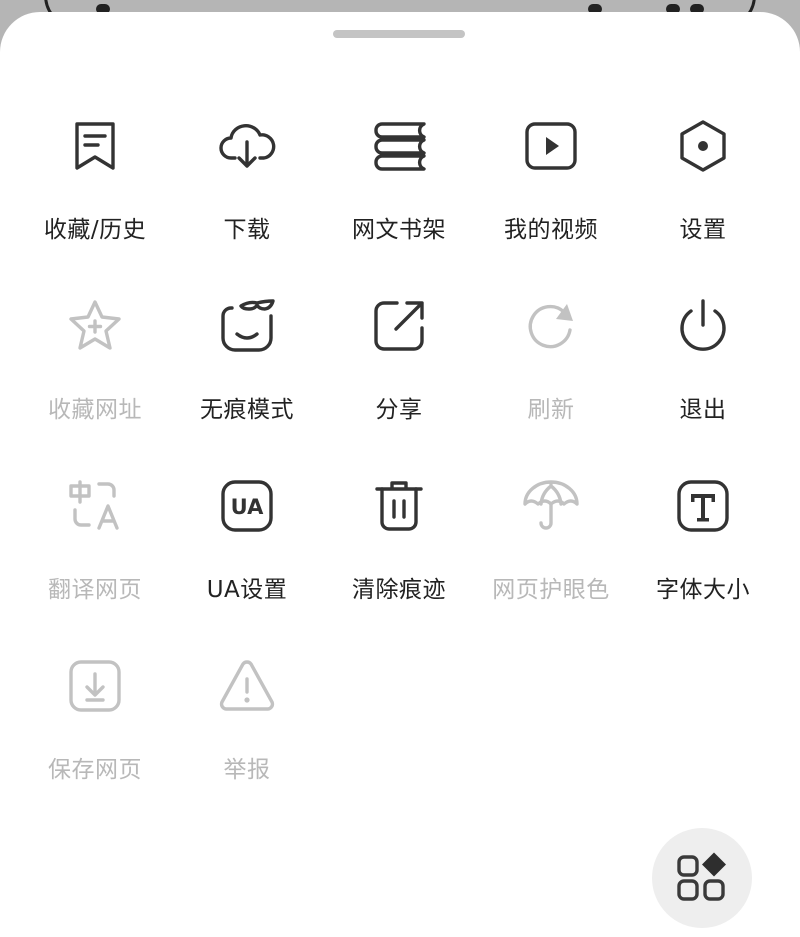  Describe the element at coordinates (399, 326) in the screenshot. I see `share-icon` at that location.